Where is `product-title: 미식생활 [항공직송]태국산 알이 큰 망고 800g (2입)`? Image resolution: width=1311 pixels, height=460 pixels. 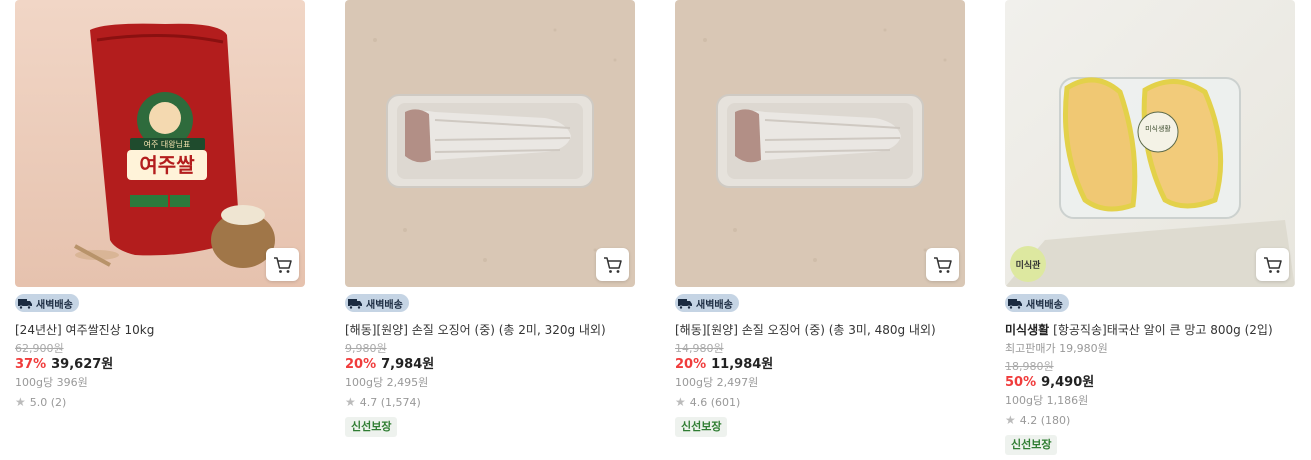
product-title: 미식생활 [항공직송]태국산 알이 큰 망고 800g (2입) is located at coordinates (1150, 330).